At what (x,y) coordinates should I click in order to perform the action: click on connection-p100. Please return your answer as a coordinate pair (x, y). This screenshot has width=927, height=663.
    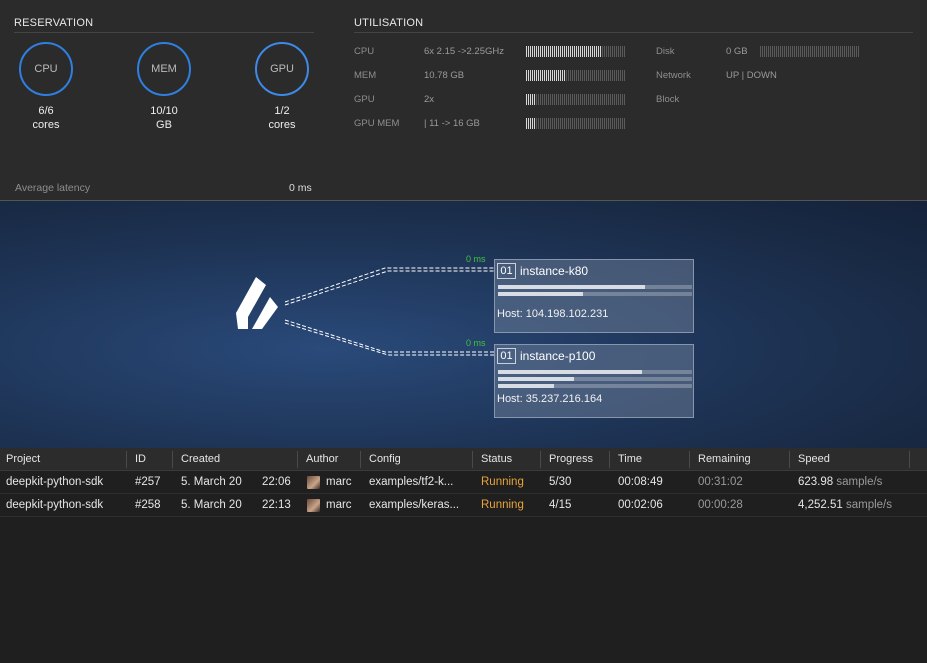
    Looking at the image, I should click on (389, 337).